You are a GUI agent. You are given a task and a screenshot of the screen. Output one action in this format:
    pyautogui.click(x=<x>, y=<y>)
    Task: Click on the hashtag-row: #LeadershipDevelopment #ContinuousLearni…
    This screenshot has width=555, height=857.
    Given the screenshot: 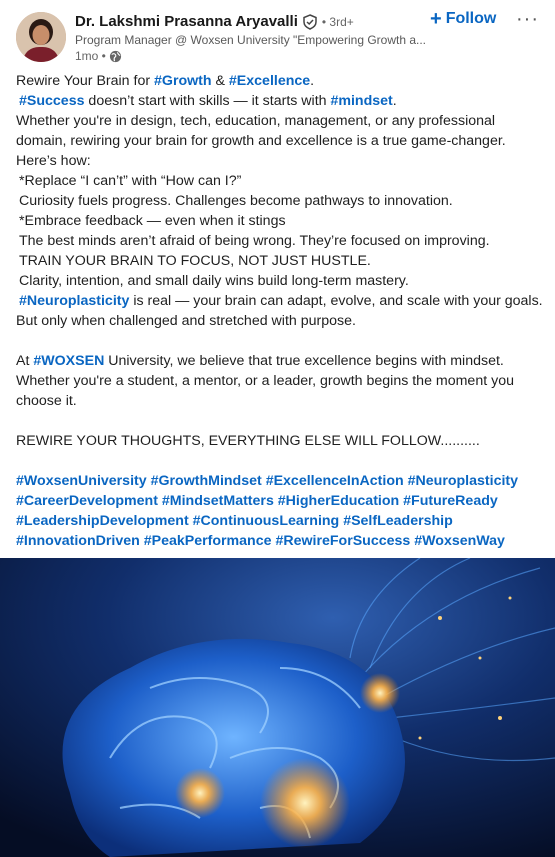 What is the action you would take?
    pyautogui.click(x=281, y=521)
    